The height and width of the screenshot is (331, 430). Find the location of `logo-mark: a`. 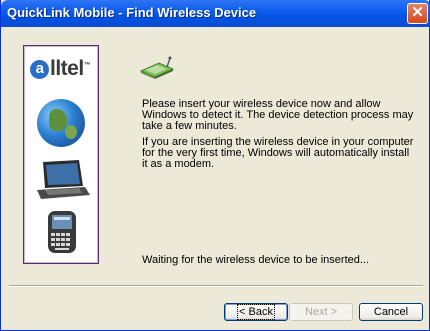

logo-mark: a is located at coordinates (39, 69).